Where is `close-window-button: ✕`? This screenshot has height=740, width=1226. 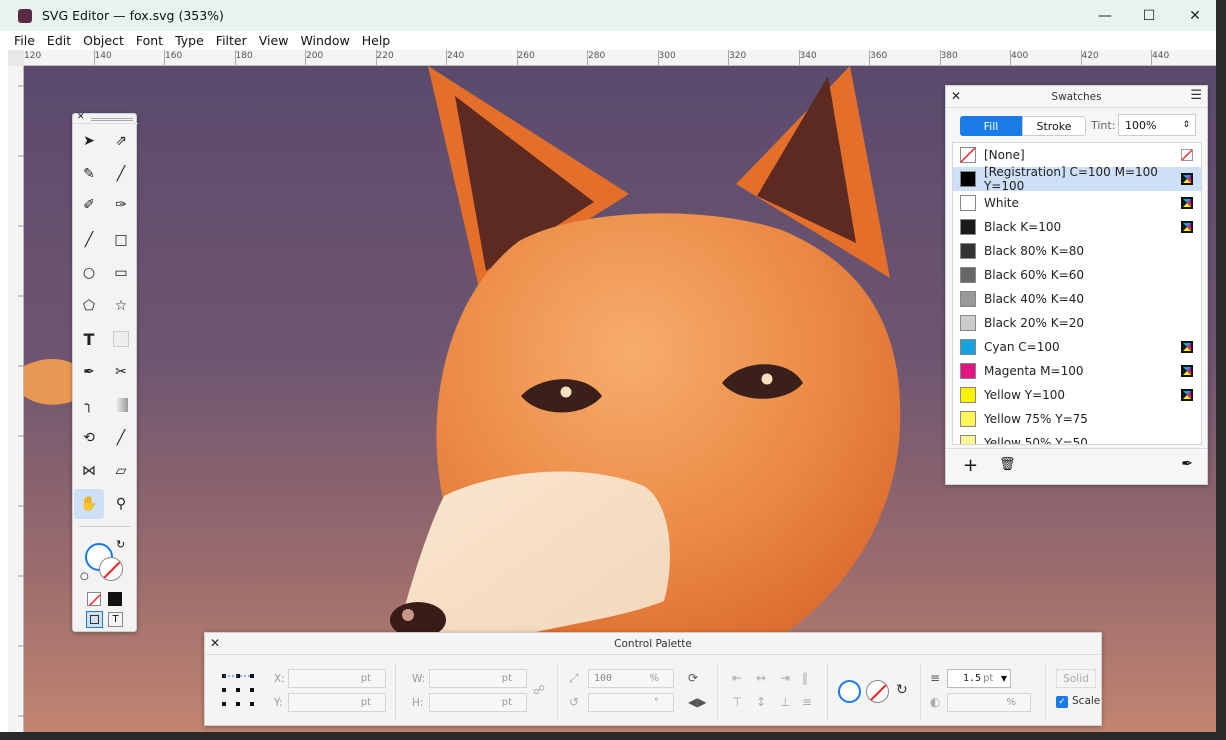
close-window-button: ✕ is located at coordinates (1194, 15).